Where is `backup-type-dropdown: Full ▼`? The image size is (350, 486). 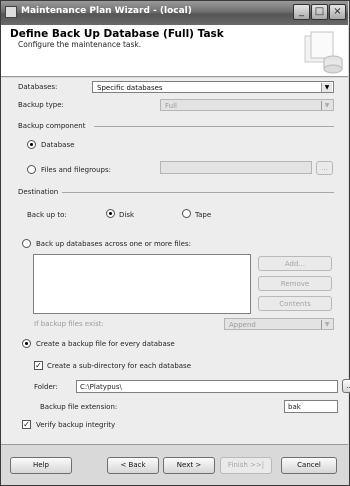 backup-type-dropdown: Full ▼ is located at coordinates (247, 105).